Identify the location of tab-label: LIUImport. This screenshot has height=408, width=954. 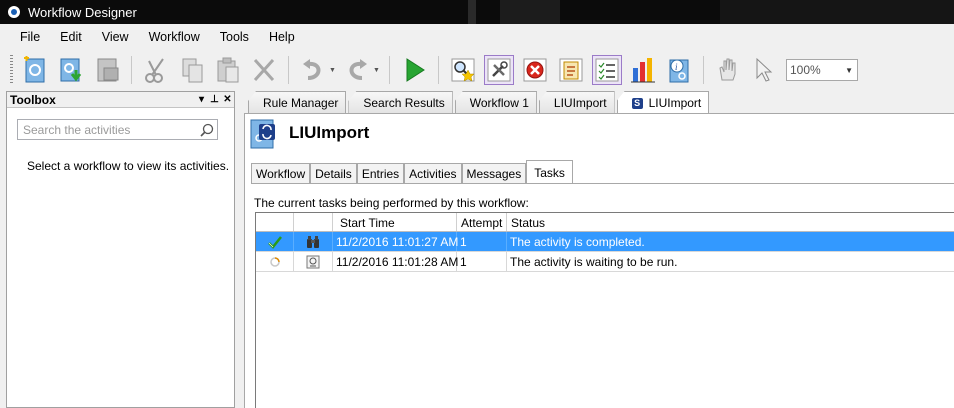
(675, 103).